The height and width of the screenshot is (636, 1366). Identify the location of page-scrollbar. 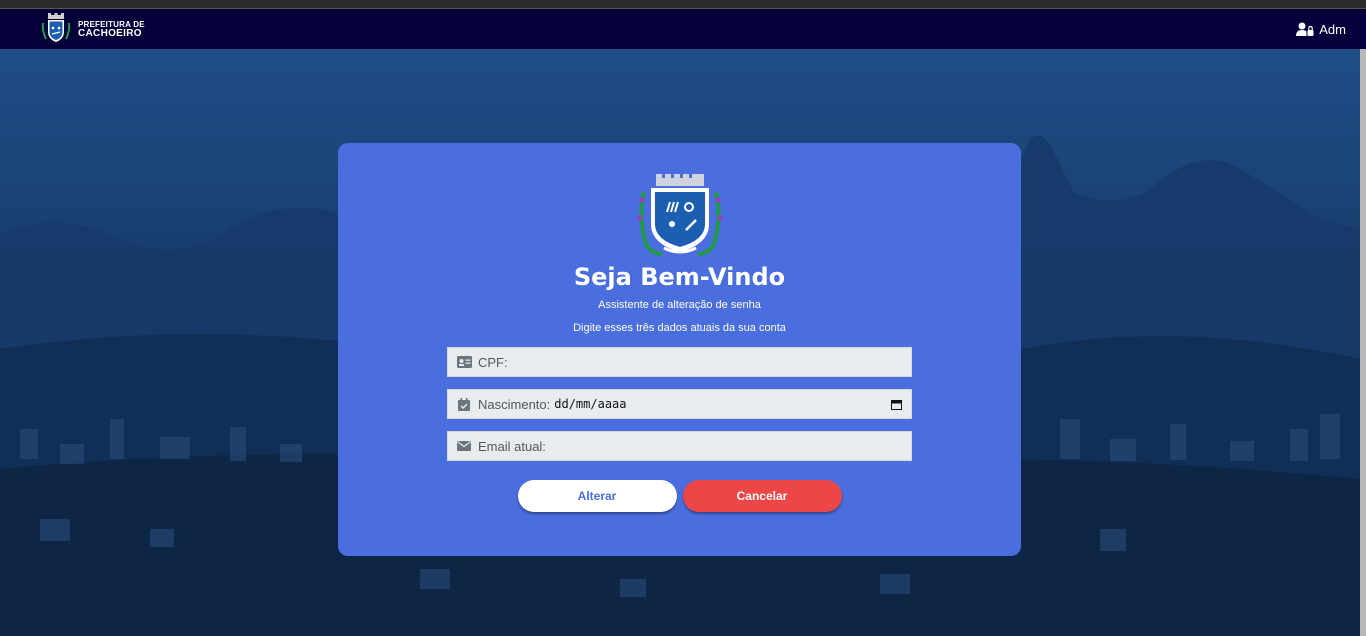
(1363, 342).